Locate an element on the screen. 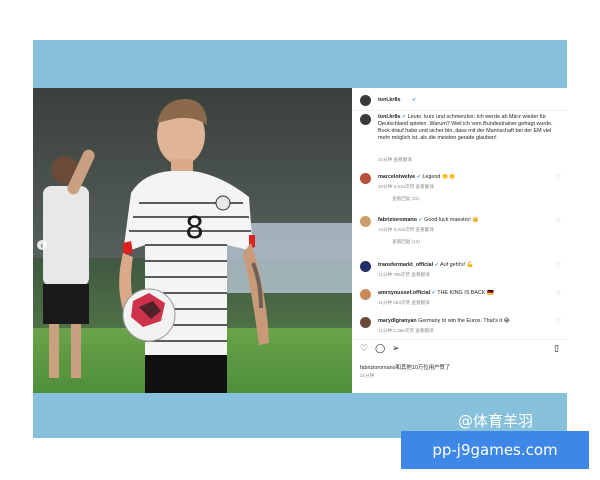 This screenshot has height=480, width=600. post-header: toni.kr8s ✔ is located at coordinates (459, 101).